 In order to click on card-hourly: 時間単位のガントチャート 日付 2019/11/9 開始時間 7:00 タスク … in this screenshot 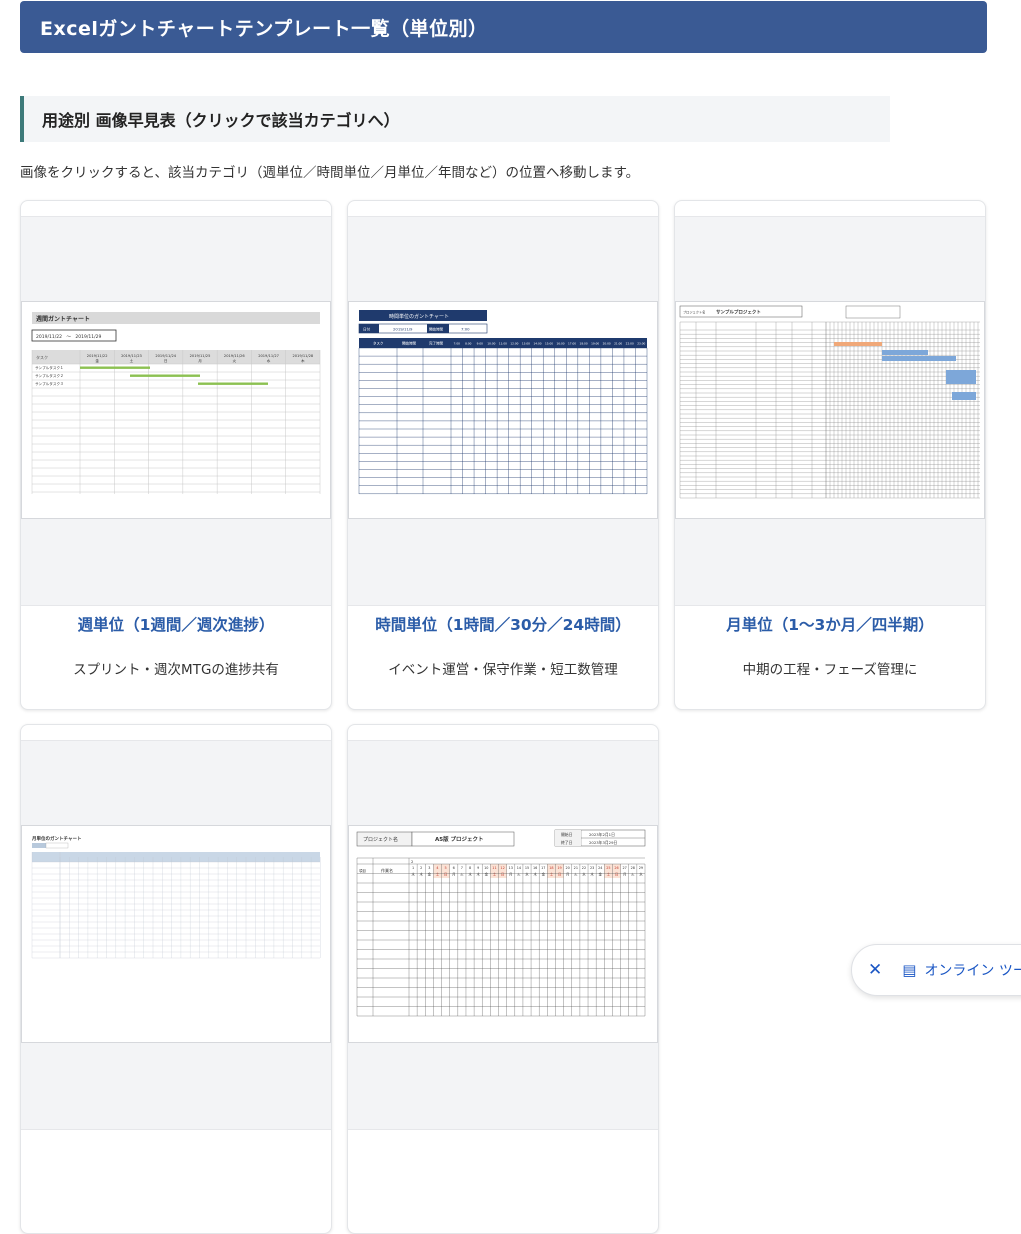, I will do `click(503, 455)`.